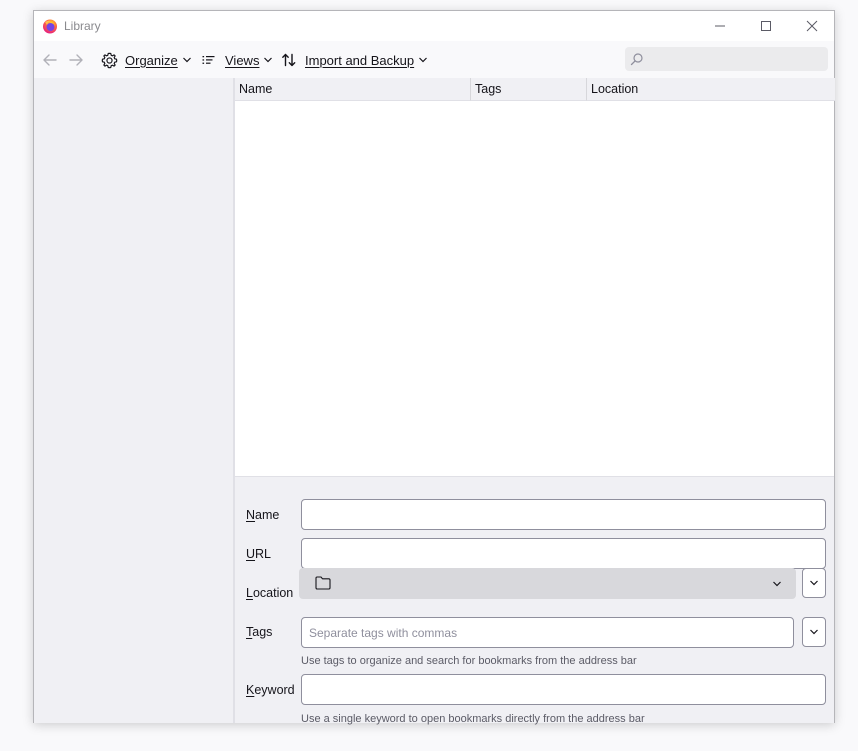 The width and height of the screenshot is (858, 751). I want to click on arrow-right-icon, so click(76, 60).